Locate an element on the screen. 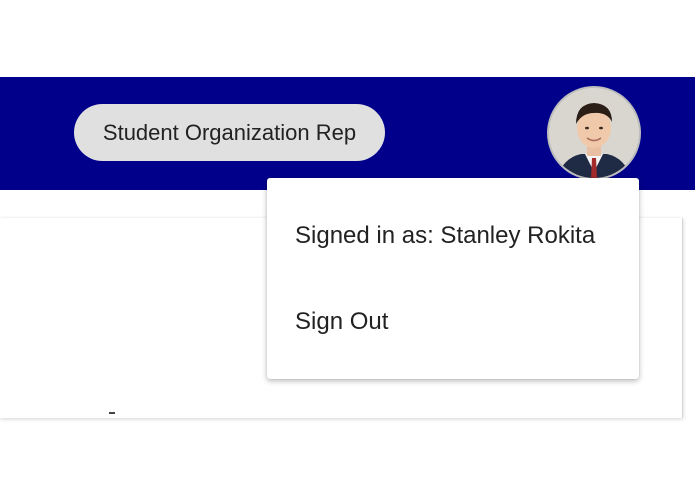 Image resolution: width=695 pixels, height=494 pixels. role-chip: Student Organization Rep is located at coordinates (229, 132).